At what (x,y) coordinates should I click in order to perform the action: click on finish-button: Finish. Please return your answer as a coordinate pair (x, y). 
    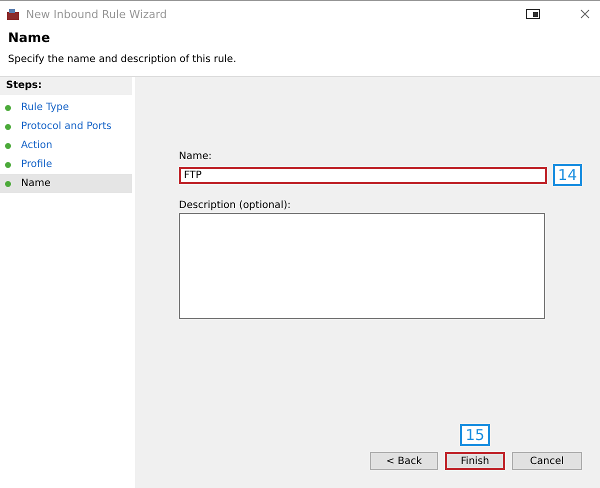
    Looking at the image, I should click on (475, 461).